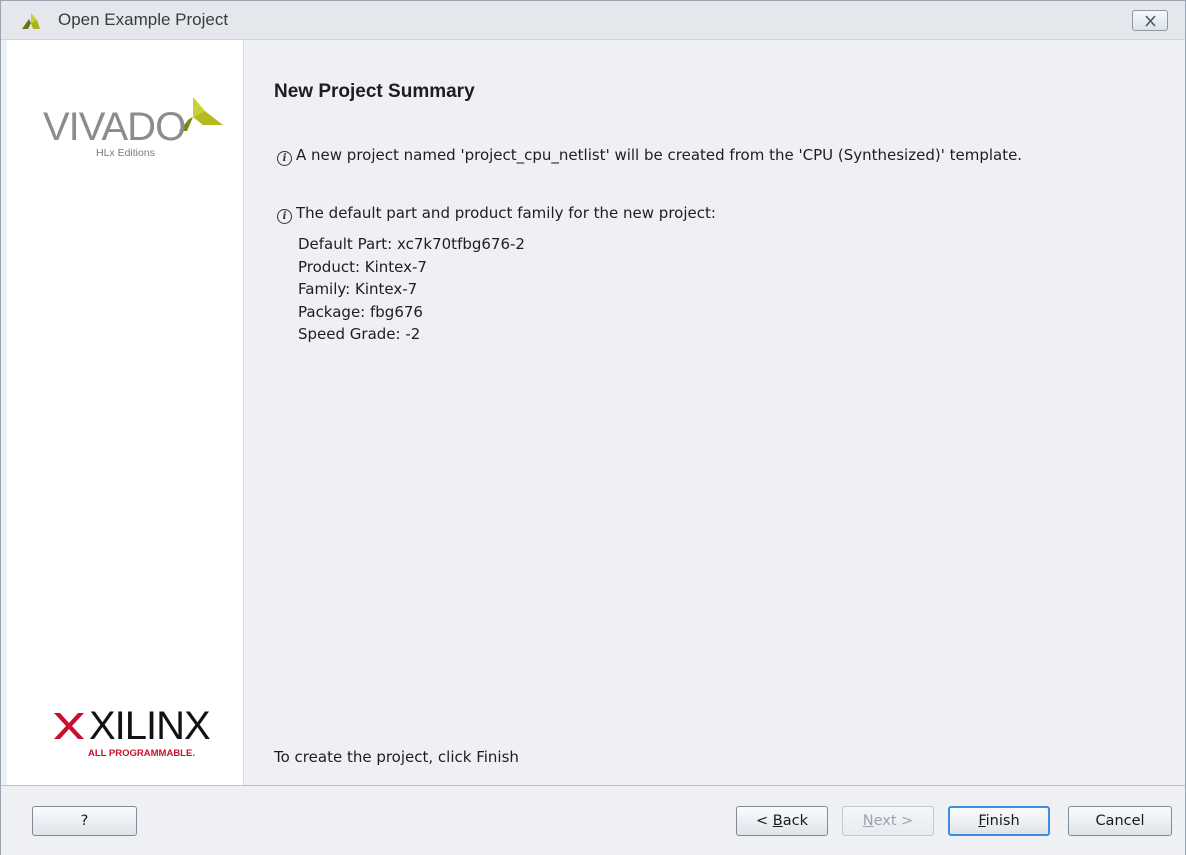  I want to click on close-icon, so click(1150, 21).